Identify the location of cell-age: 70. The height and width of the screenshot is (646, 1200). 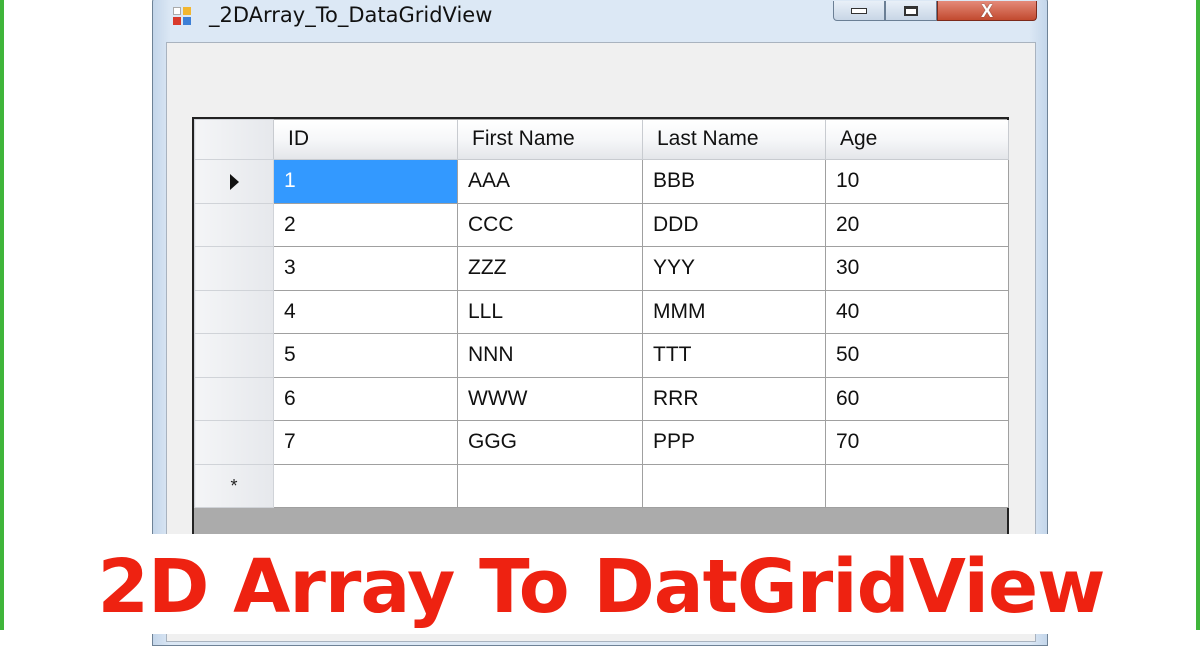
(917, 442).